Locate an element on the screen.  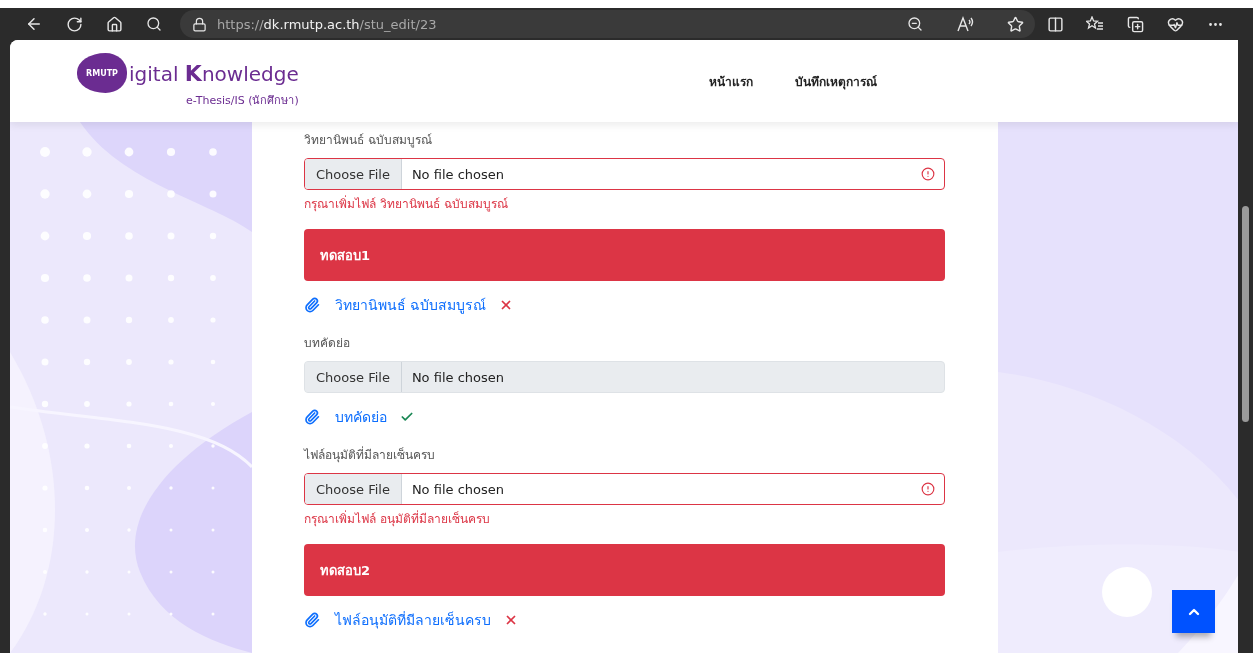
alert-banner: ทดสอบ2 is located at coordinates (624, 570).